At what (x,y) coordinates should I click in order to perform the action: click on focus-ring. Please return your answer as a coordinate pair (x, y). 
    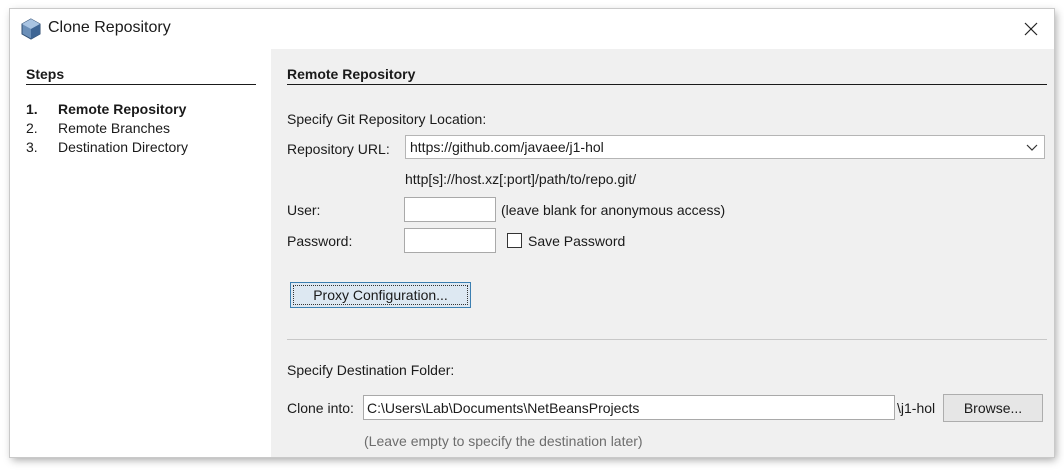
    Looking at the image, I should click on (380, 295).